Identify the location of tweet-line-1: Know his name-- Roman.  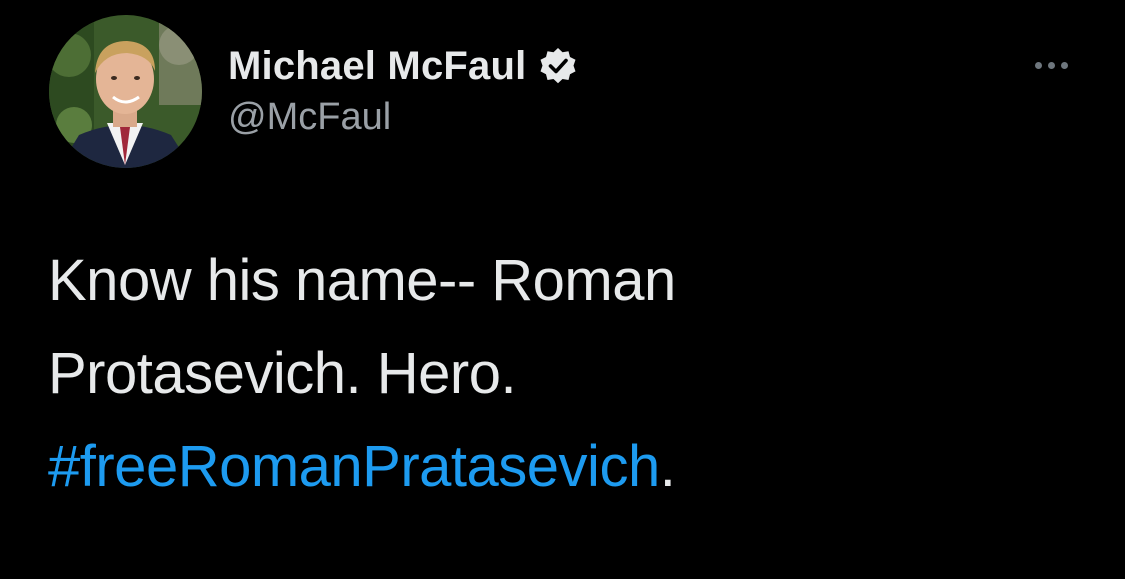
(362, 280).